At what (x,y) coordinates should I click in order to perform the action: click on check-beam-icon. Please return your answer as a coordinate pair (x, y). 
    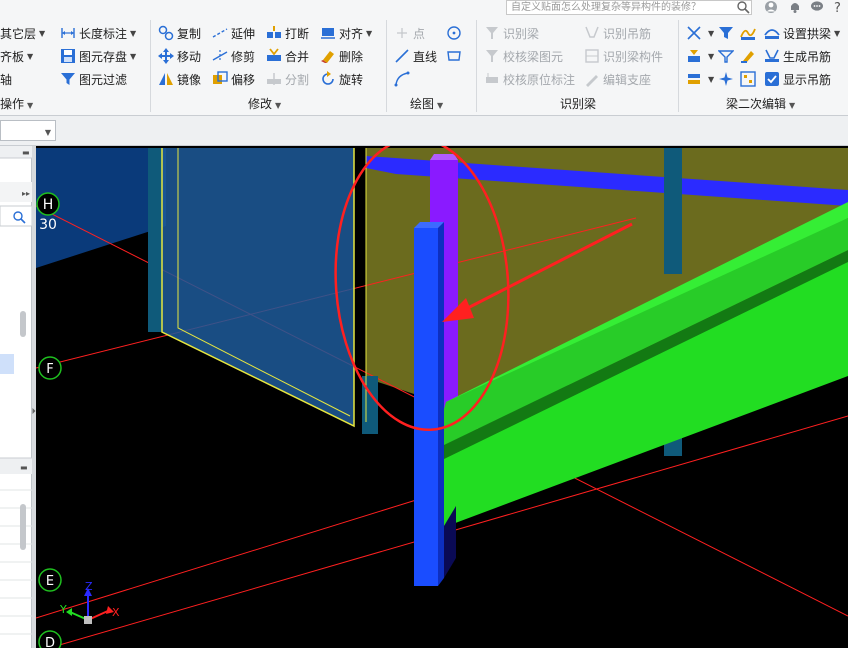
    Looking at the image, I should click on (492, 56).